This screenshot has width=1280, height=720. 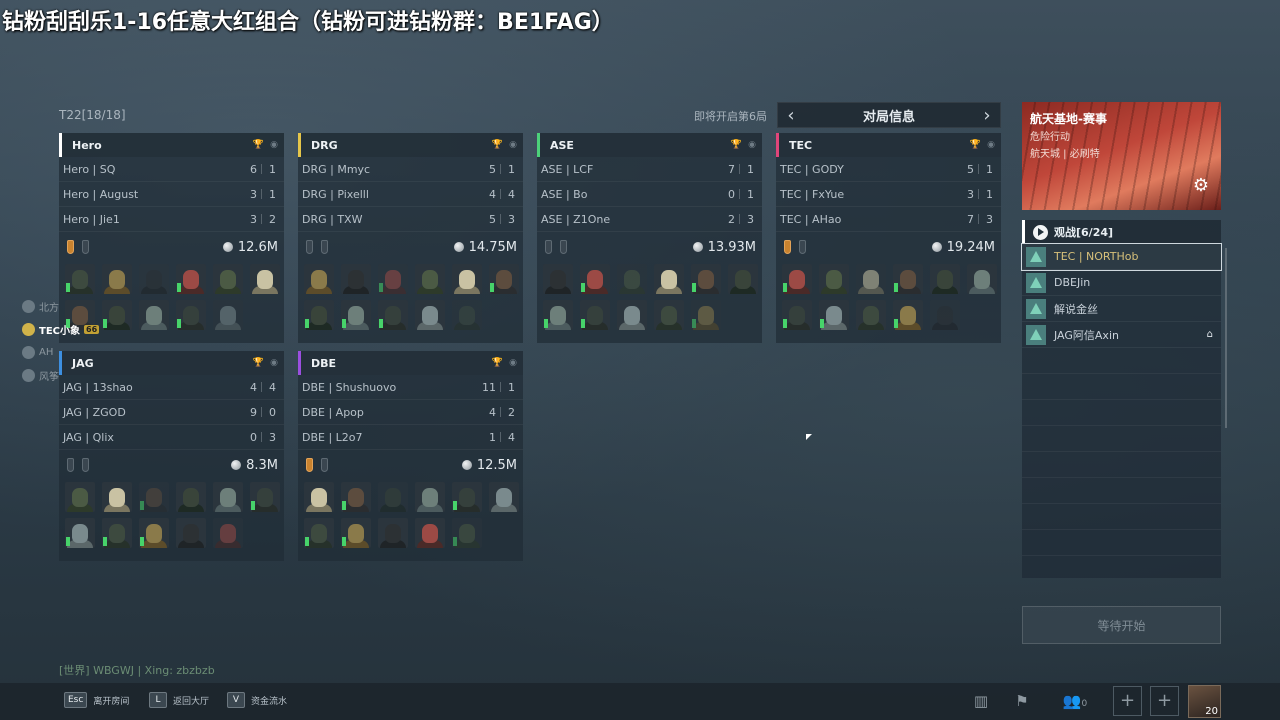 I want to click on add-slot-button: +, so click(x=1127, y=701).